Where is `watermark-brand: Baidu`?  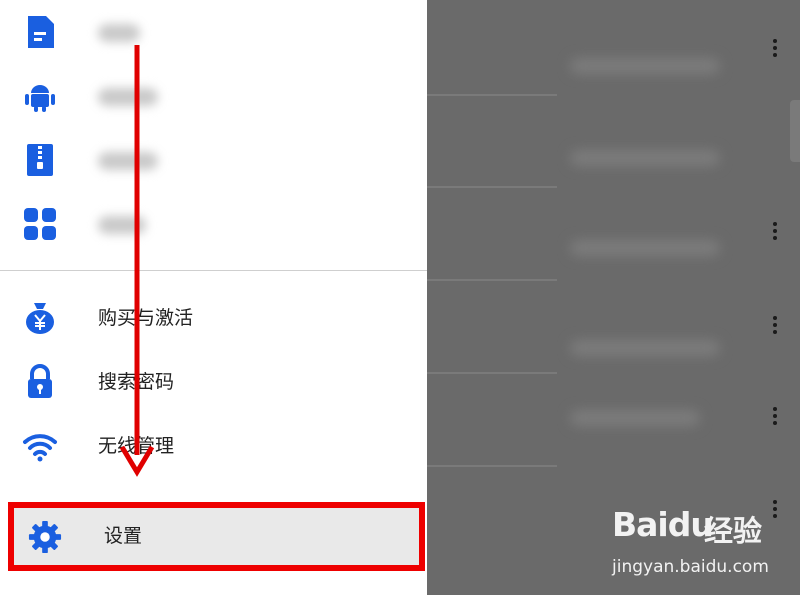 watermark-brand: Baidu is located at coordinates (663, 524).